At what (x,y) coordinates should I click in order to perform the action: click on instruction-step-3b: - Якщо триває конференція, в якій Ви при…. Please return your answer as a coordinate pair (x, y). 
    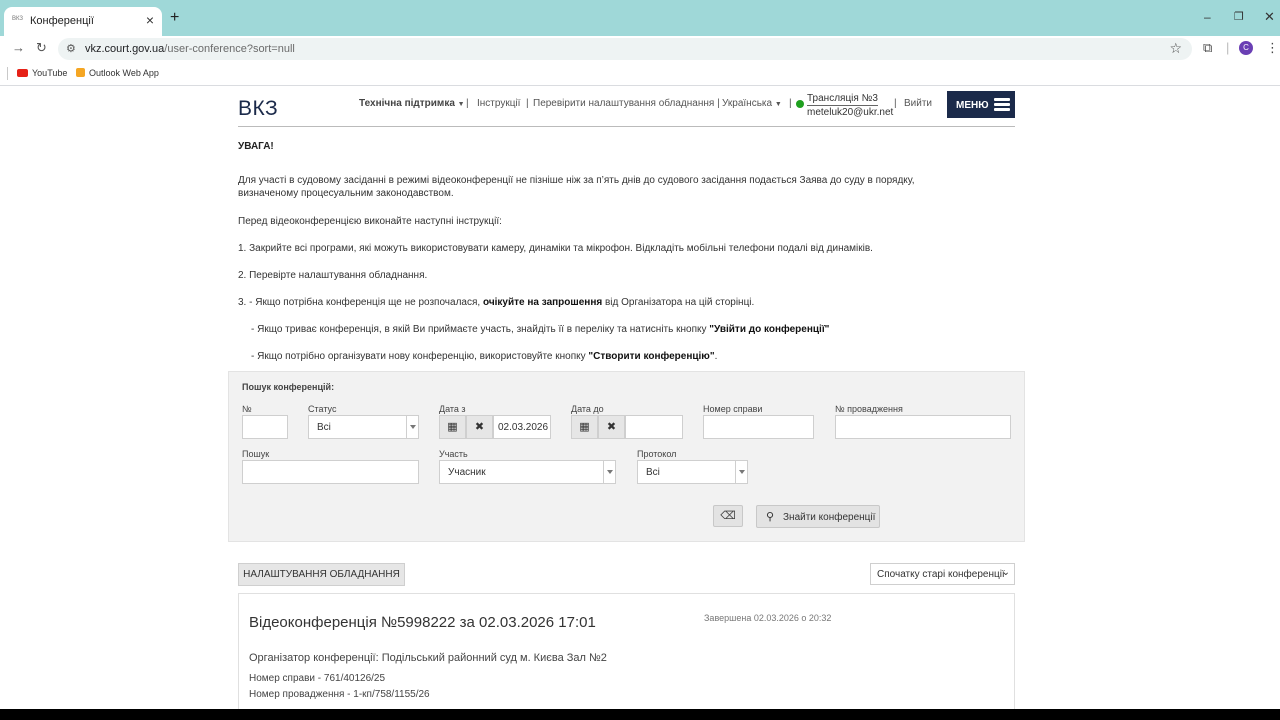
    Looking at the image, I should click on (540, 329).